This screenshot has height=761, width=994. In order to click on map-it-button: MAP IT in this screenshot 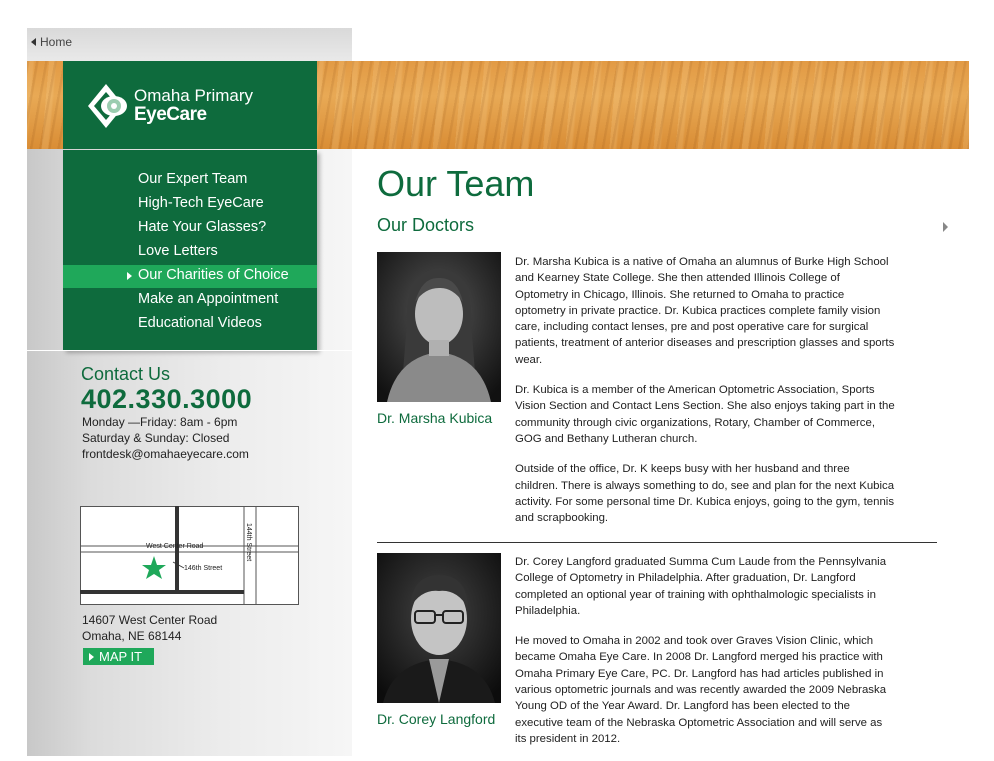, I will do `click(118, 656)`.